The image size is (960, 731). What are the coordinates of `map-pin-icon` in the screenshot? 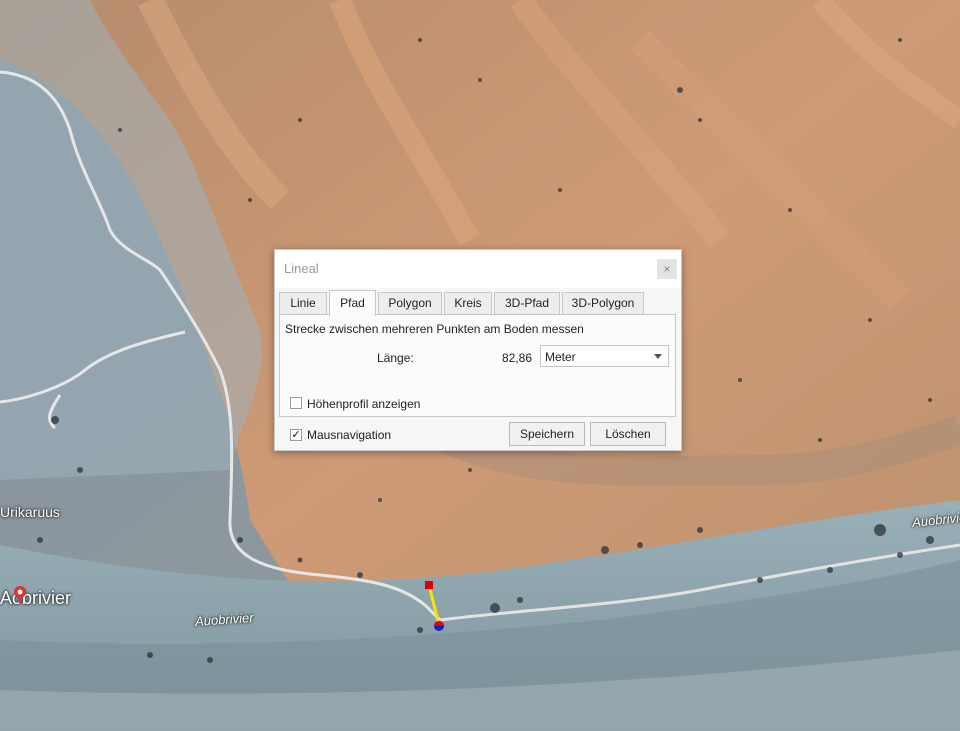 It's located at (20, 594).